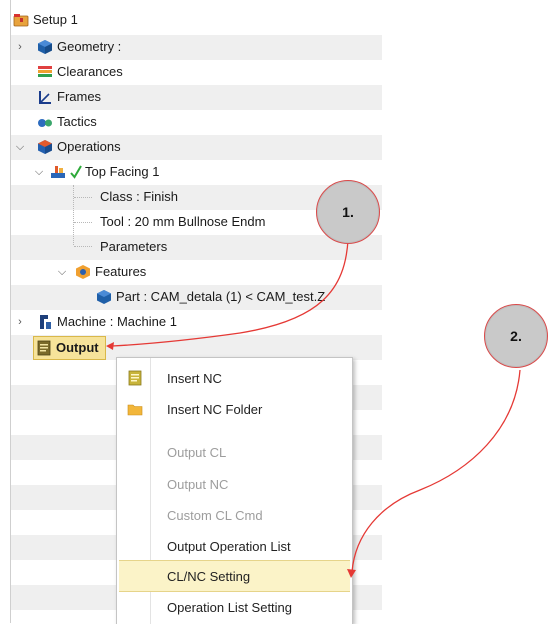  I want to click on tree-item-label: Clearances, so click(90, 71).